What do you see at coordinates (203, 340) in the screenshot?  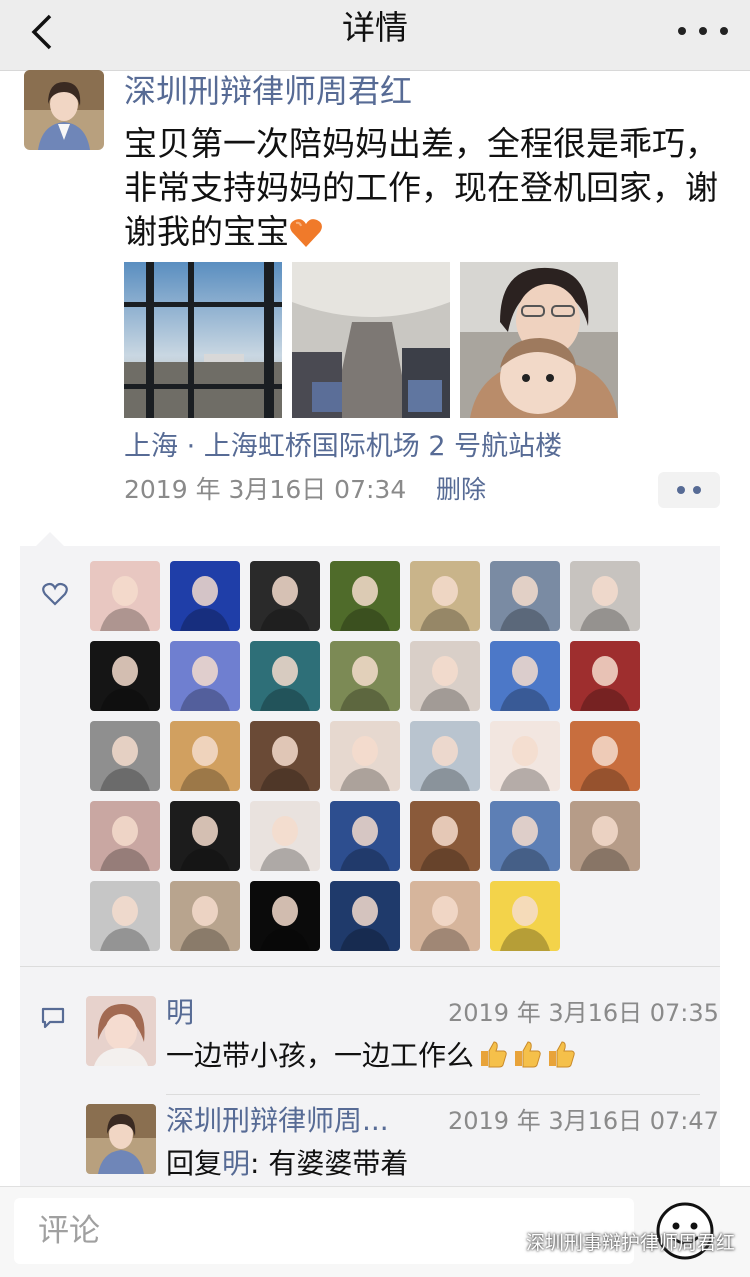 I see `airport-window-photo` at bounding box center [203, 340].